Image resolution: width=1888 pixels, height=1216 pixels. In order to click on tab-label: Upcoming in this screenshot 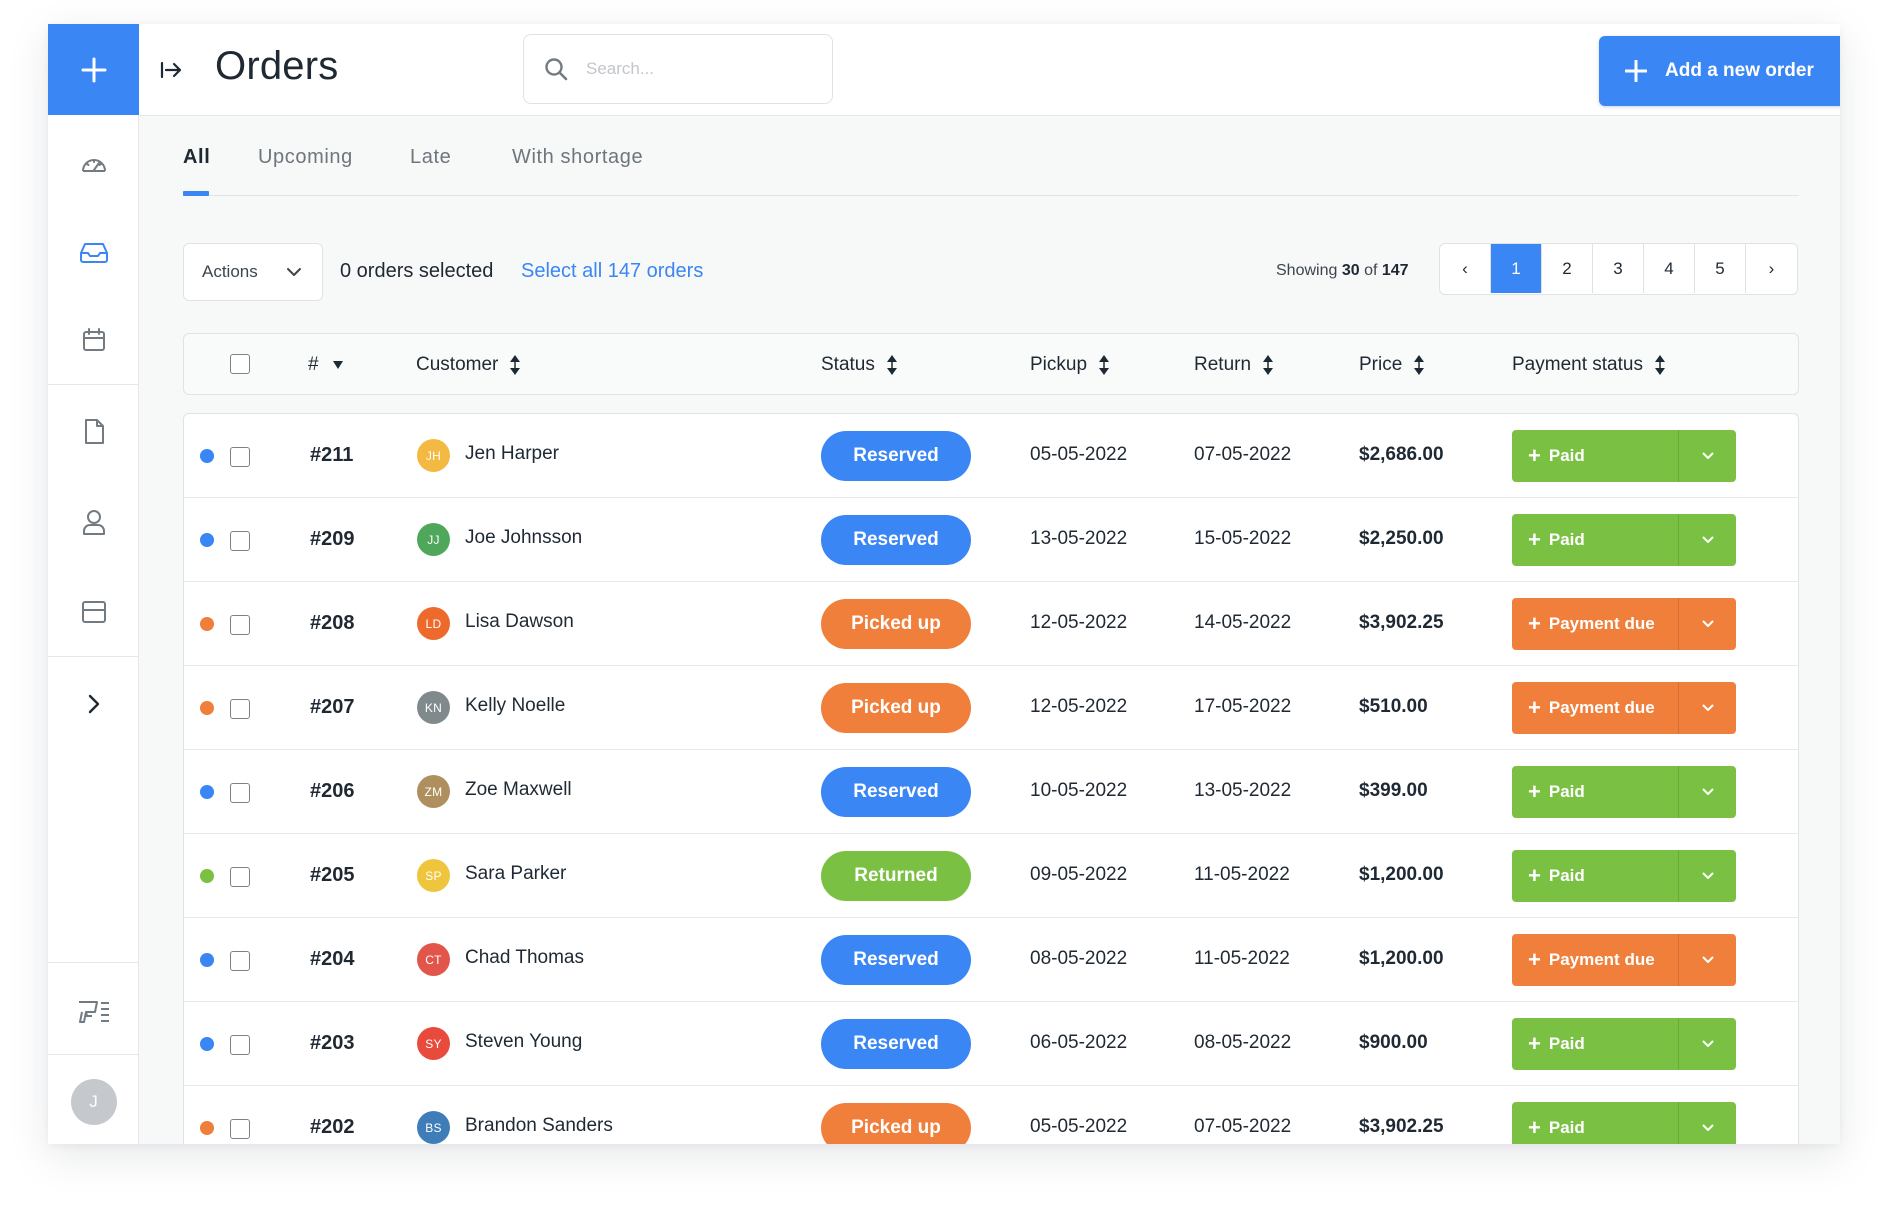, I will do `click(305, 157)`.